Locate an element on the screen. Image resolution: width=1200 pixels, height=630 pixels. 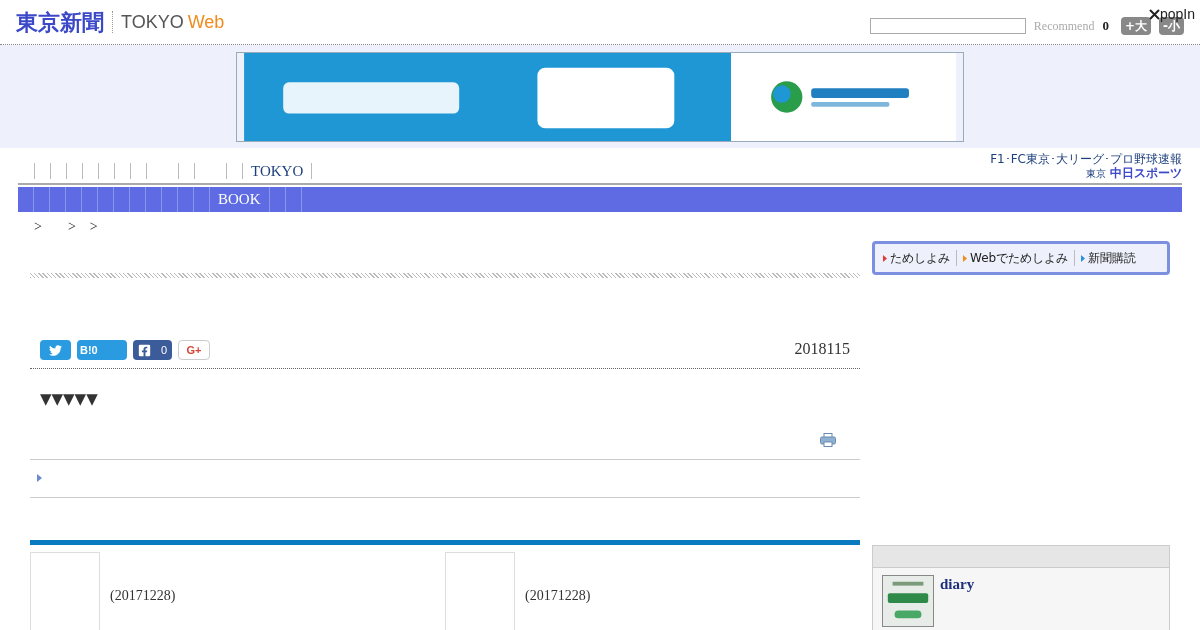
search-field is located at coordinates (947, 26).